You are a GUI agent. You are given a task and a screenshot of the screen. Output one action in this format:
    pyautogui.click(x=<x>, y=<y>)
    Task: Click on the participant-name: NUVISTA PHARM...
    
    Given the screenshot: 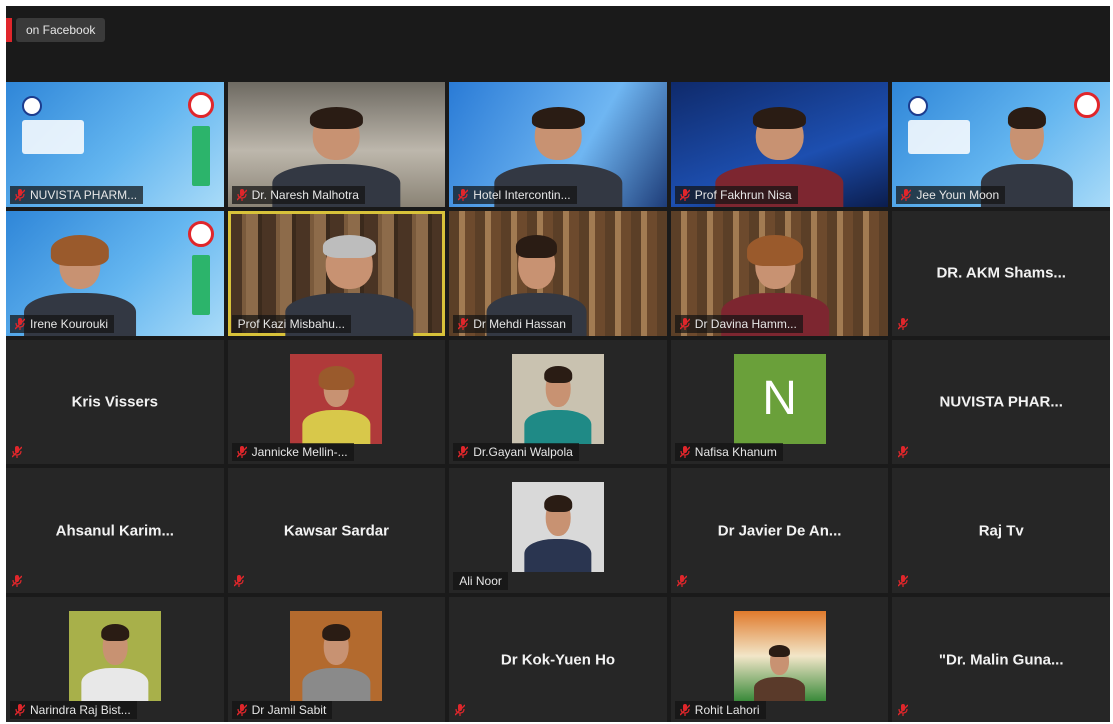 What is the action you would take?
    pyautogui.click(x=84, y=194)
    